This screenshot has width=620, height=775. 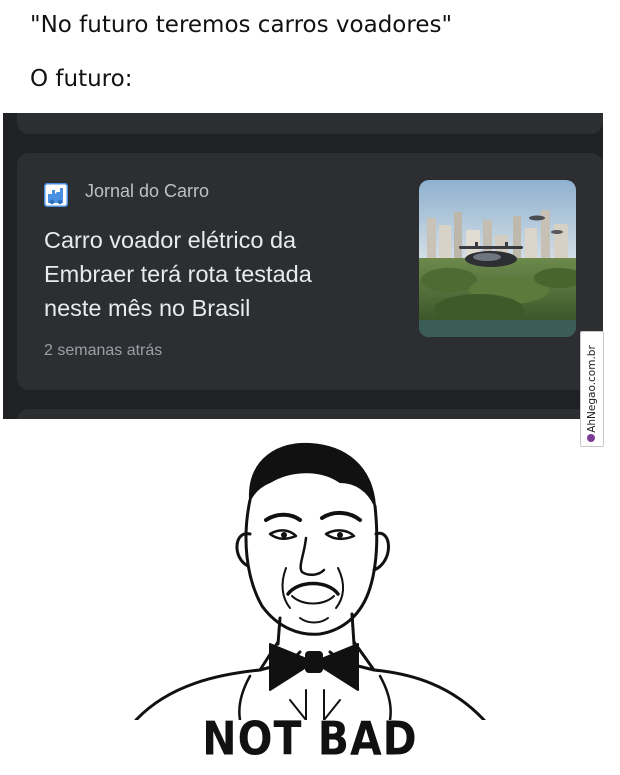 What do you see at coordinates (147, 308) in the screenshot?
I see `headline-line: neste mês no Brasil` at bounding box center [147, 308].